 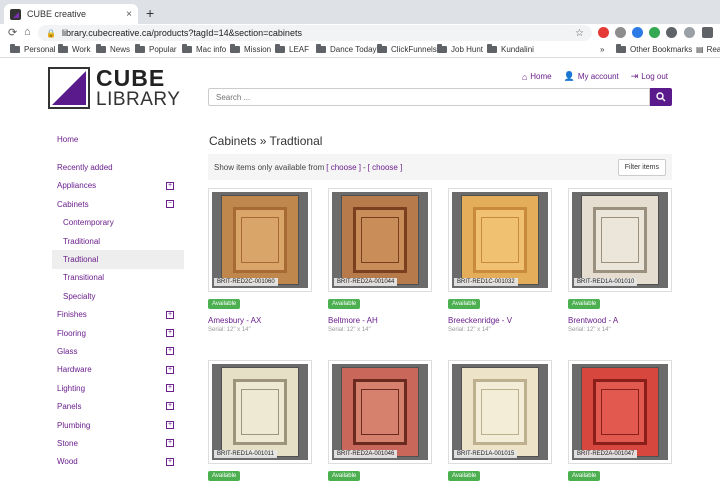 I want to click on product-image: BRIT-RED1C-001032, so click(x=500, y=240).